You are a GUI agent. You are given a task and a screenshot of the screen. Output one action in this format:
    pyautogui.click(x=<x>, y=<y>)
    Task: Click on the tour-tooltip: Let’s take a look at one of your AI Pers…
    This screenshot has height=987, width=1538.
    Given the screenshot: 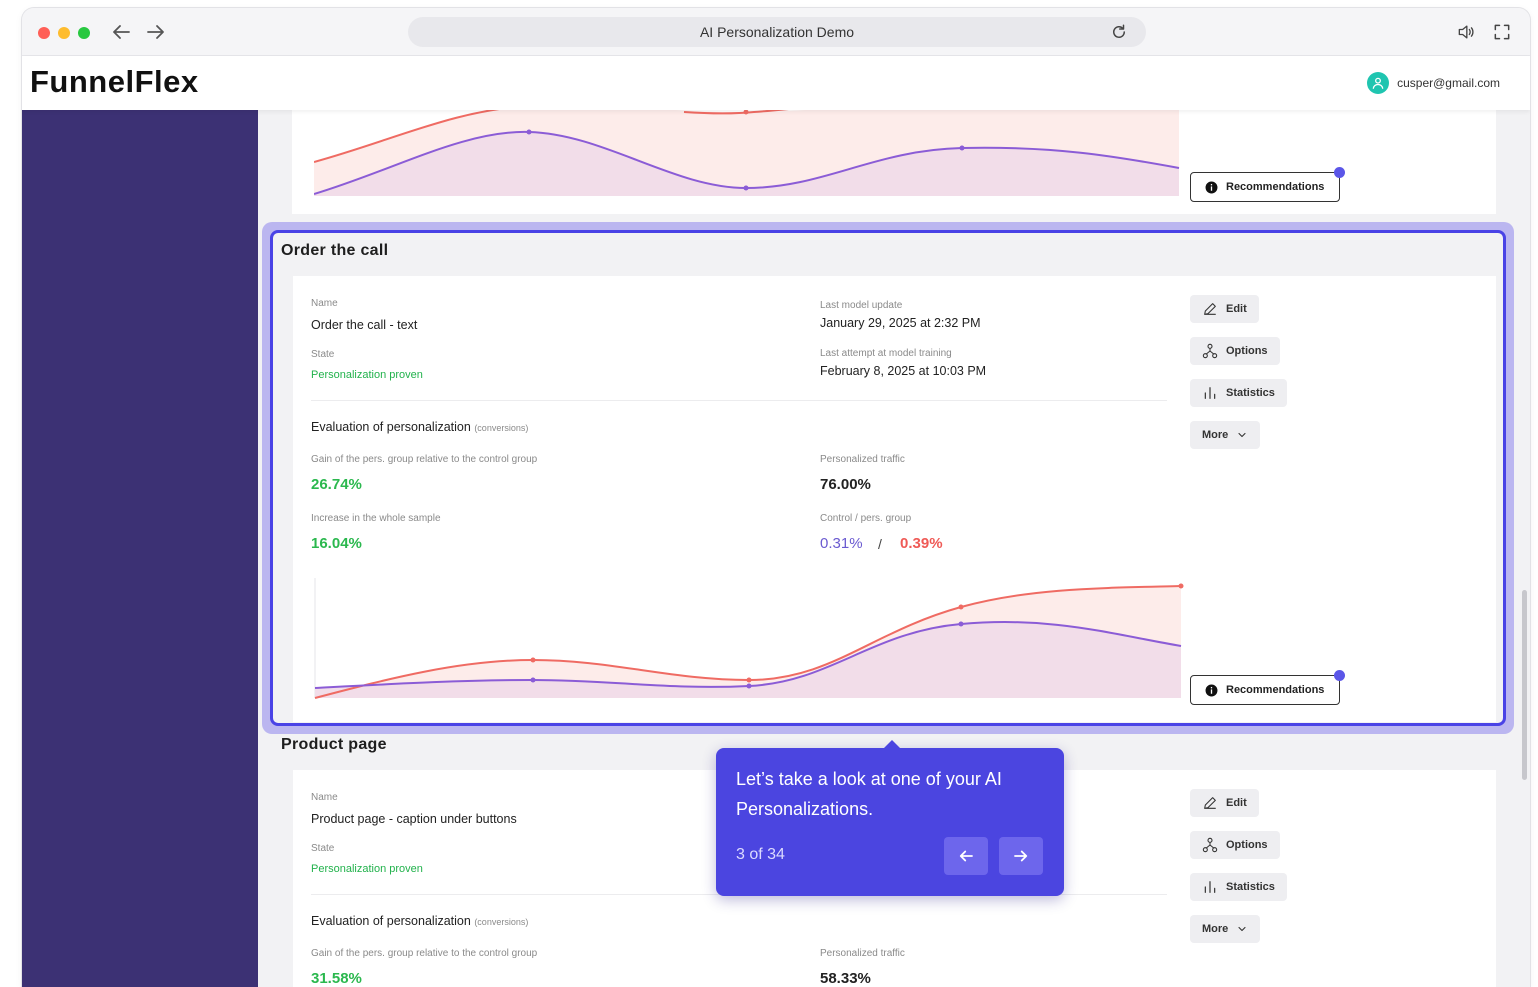 What is the action you would take?
    pyautogui.click(x=890, y=818)
    